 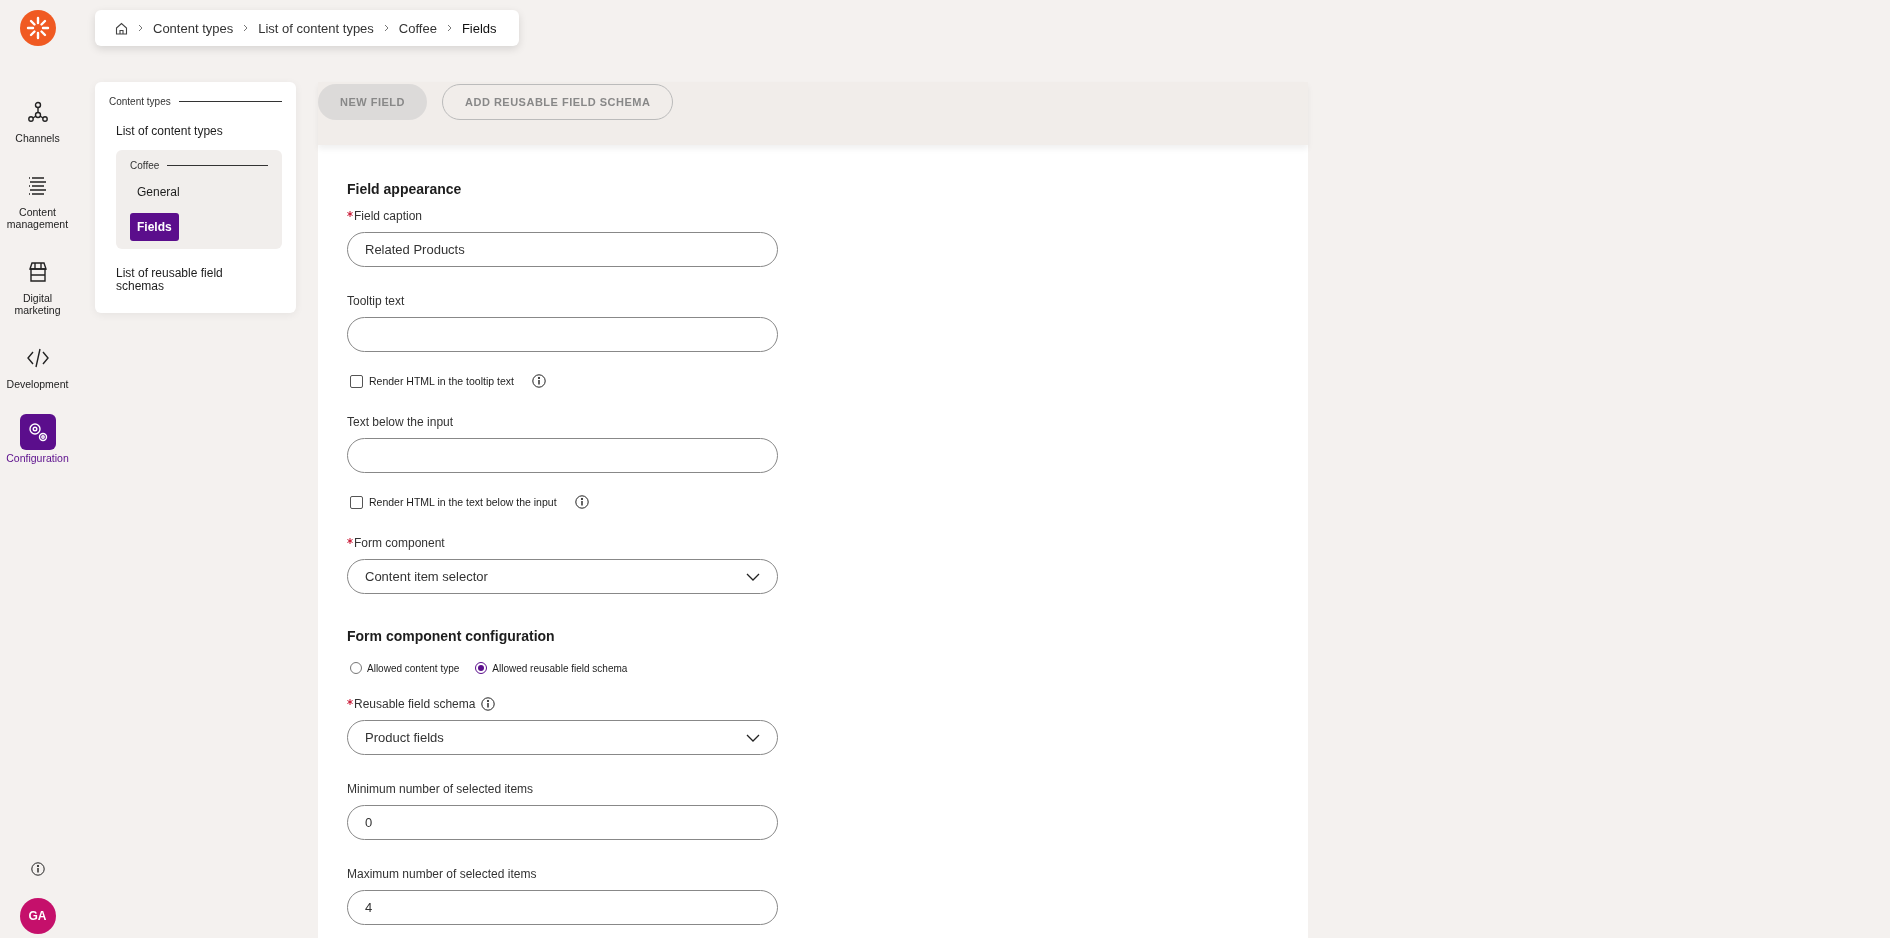 I want to click on nav-item: Development, so click(x=37, y=365).